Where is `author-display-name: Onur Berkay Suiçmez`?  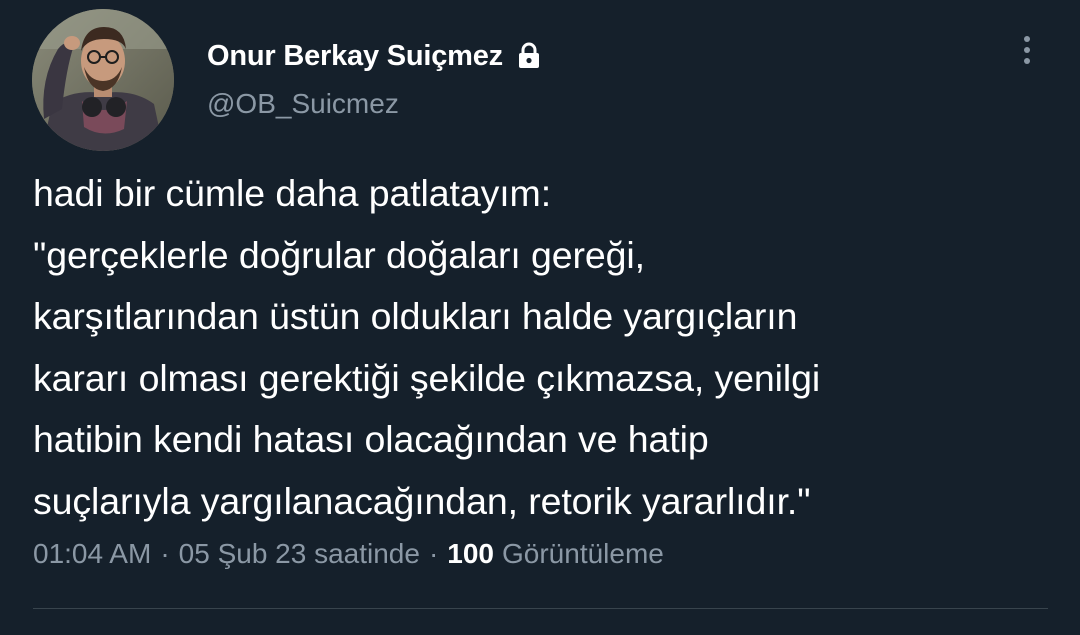 author-display-name: Onur Berkay Suiçmez is located at coordinates (355, 56).